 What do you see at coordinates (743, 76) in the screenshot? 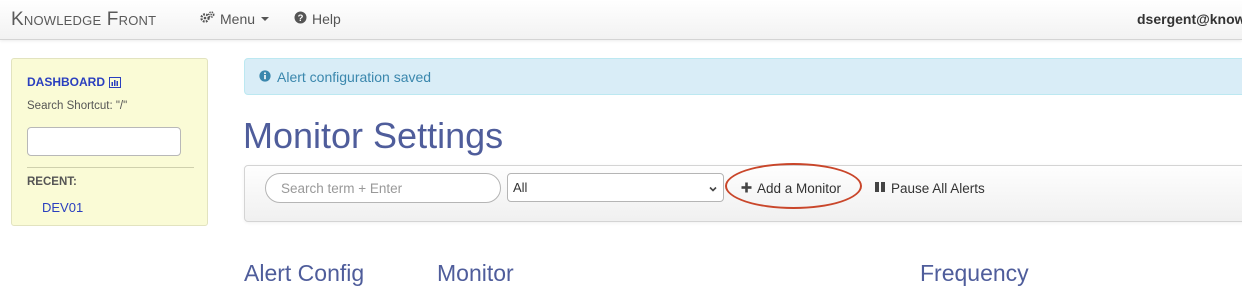
I see `alert-success-banner: Alert configuration saved` at bounding box center [743, 76].